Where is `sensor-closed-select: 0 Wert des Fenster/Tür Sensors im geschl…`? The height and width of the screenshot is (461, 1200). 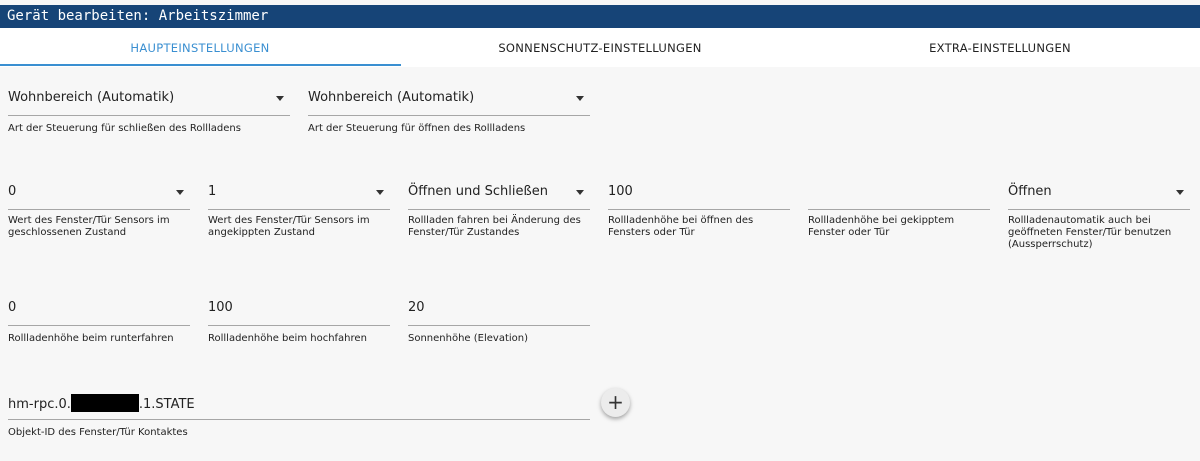
sensor-closed-select: 0 Wert des Fenster/Tür Sensors im geschl… is located at coordinates (99, 217).